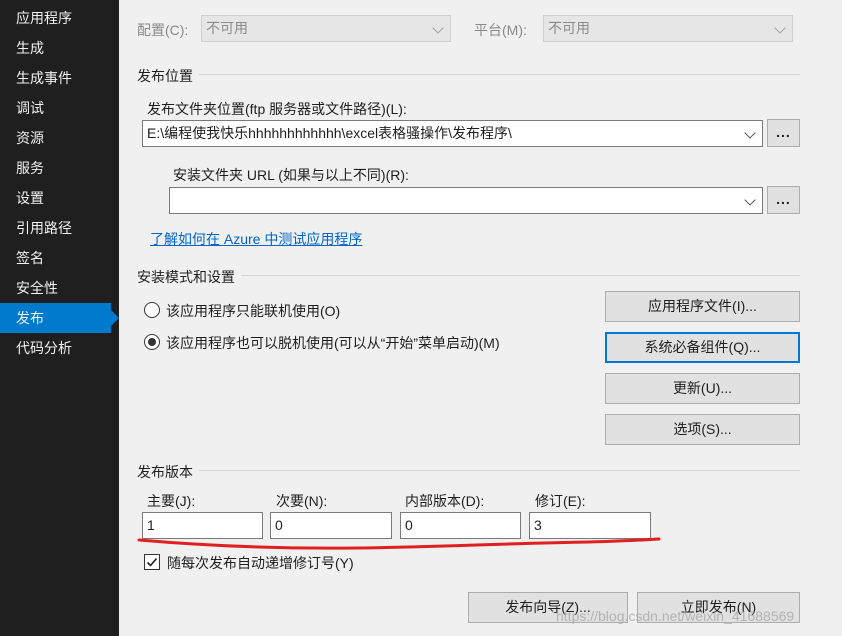 The image size is (842, 636). I want to click on config-select: 不可用, so click(326, 28).